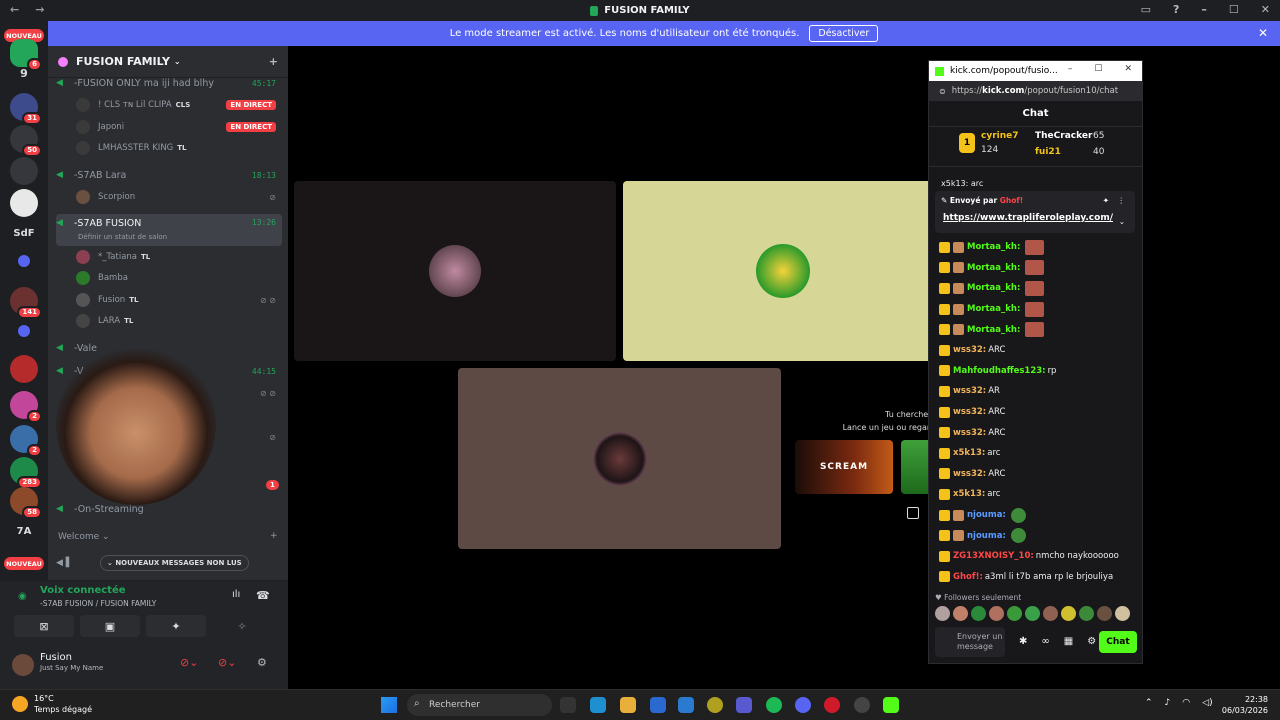 The height and width of the screenshot is (720, 1280). I want to click on send-chat-button: Chat, so click(1118, 642).